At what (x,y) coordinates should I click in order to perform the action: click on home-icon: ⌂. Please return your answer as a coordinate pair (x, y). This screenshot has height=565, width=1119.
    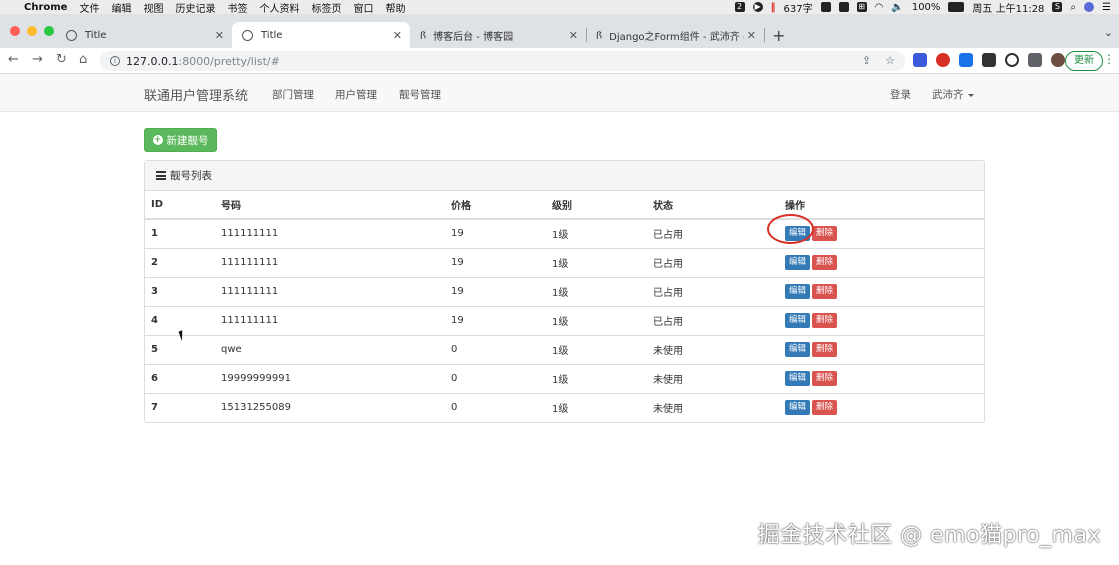
    Looking at the image, I should click on (83, 59).